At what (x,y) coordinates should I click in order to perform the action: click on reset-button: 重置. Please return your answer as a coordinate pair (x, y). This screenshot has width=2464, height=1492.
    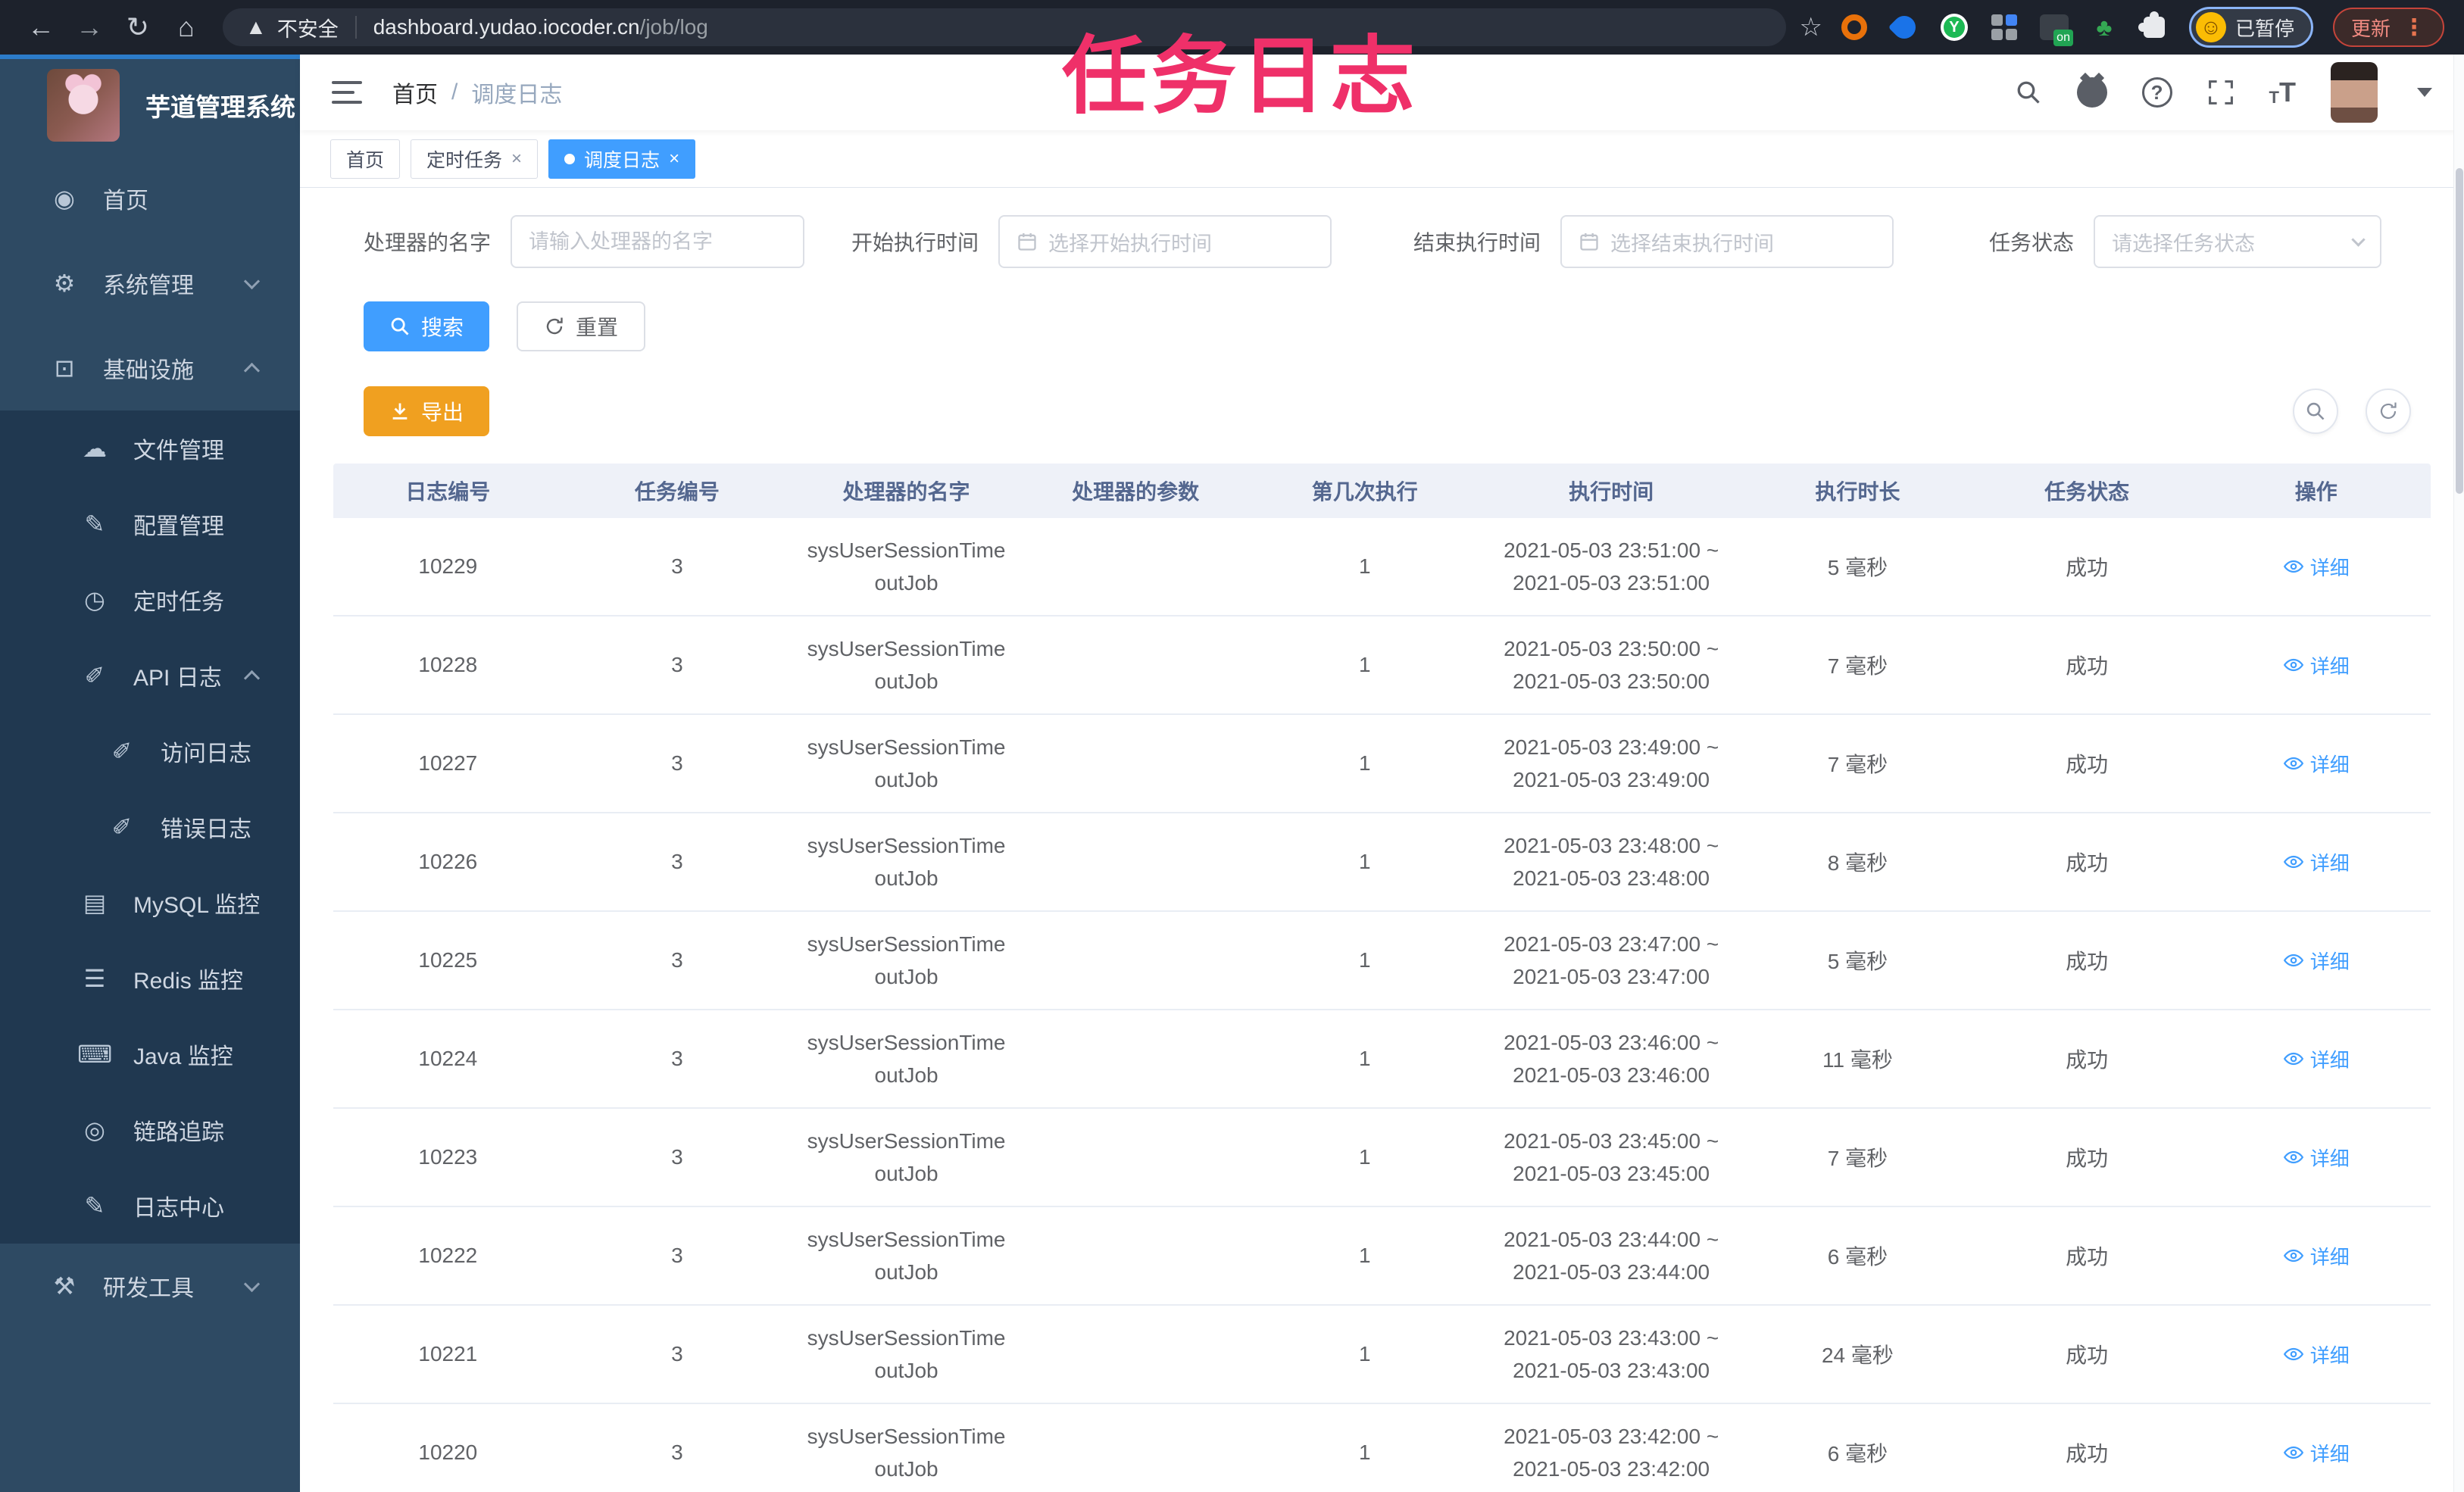
    Looking at the image, I should click on (581, 326).